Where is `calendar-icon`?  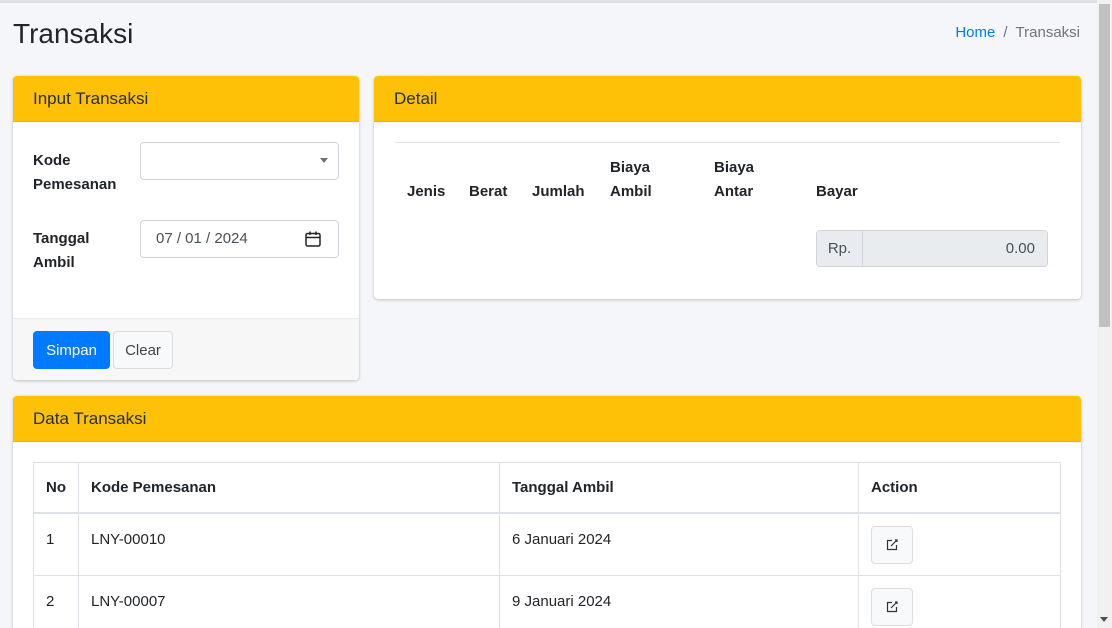 calendar-icon is located at coordinates (313, 239).